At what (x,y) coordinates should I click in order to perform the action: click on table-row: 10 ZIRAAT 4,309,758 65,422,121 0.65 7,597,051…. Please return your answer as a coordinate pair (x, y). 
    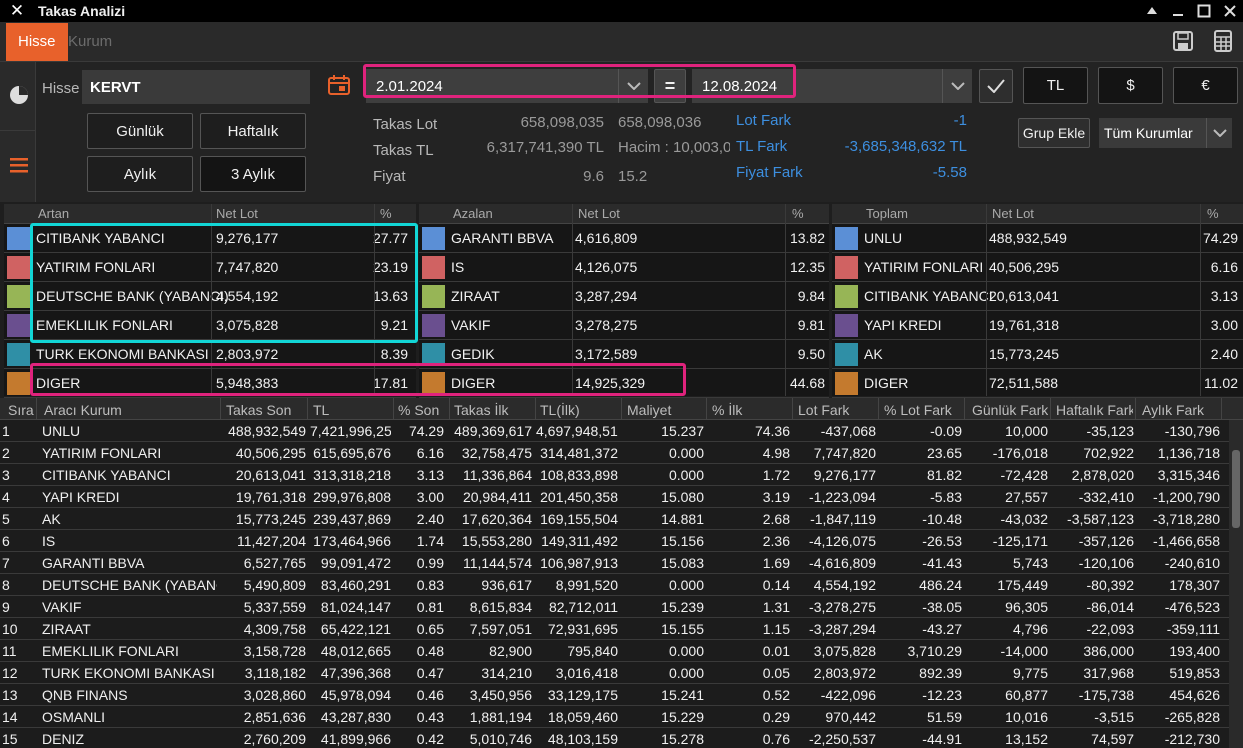
    Looking at the image, I should click on (615, 629).